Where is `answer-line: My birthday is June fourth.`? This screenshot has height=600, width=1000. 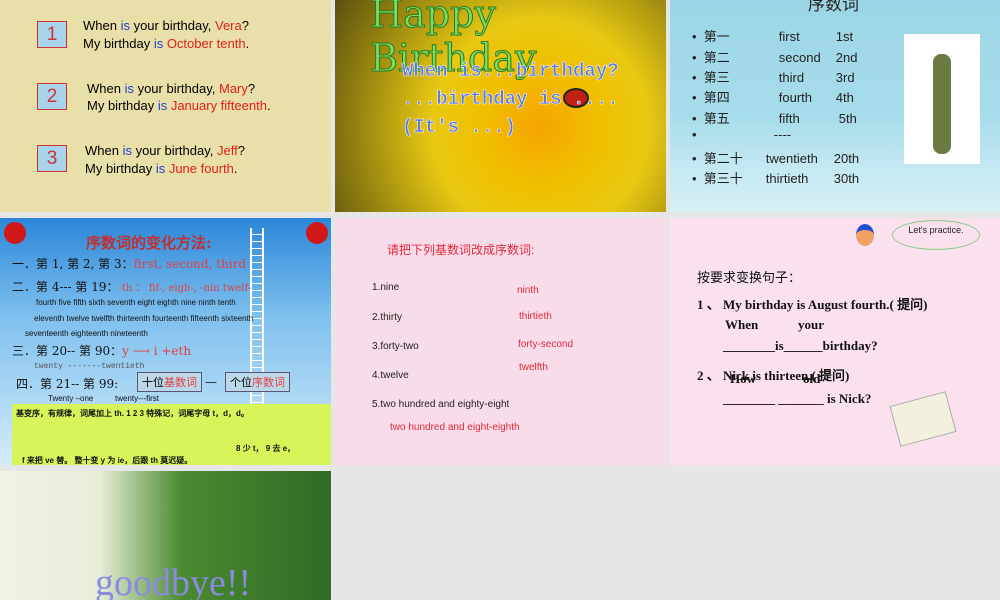
answer-line: My birthday is June fourth. is located at coordinates (161, 168).